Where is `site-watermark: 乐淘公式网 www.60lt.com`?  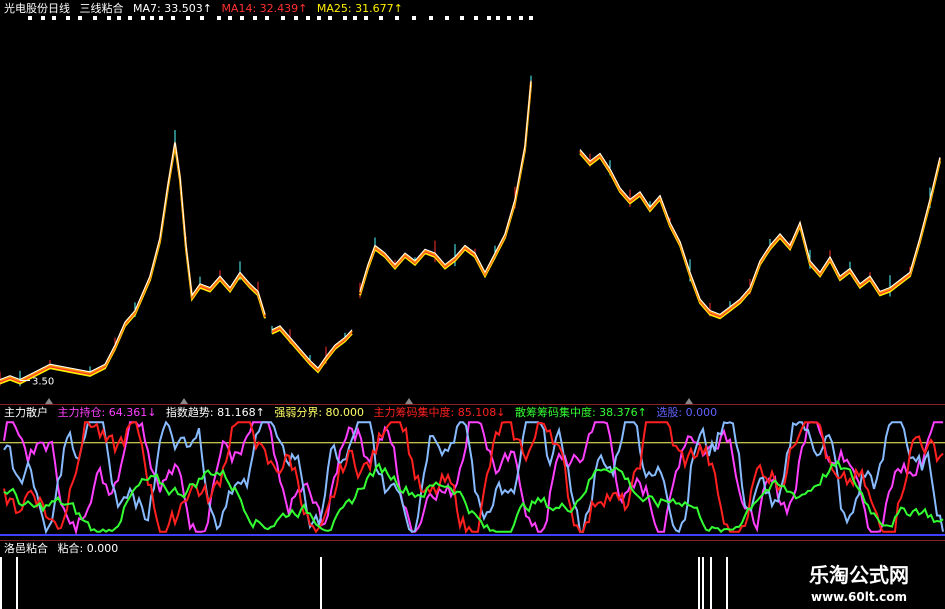
site-watermark: 乐淘公式网 www.60lt.com is located at coordinates (859, 583).